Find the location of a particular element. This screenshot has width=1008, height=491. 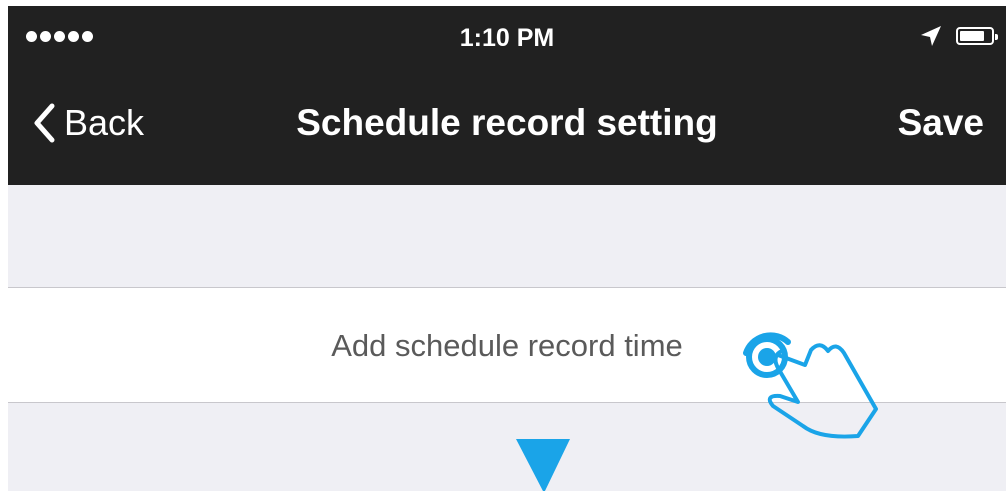

add-schedule-record-time-label: Add schedule record time is located at coordinates (507, 345).